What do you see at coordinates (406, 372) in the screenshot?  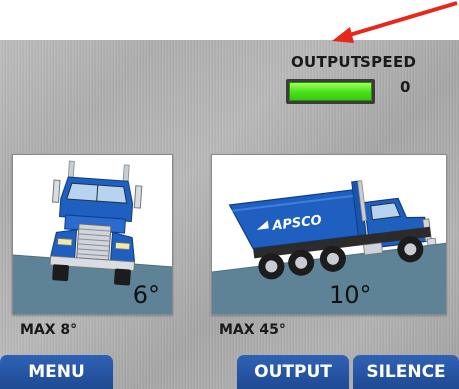 I see `silence-button: SILENCE` at bounding box center [406, 372].